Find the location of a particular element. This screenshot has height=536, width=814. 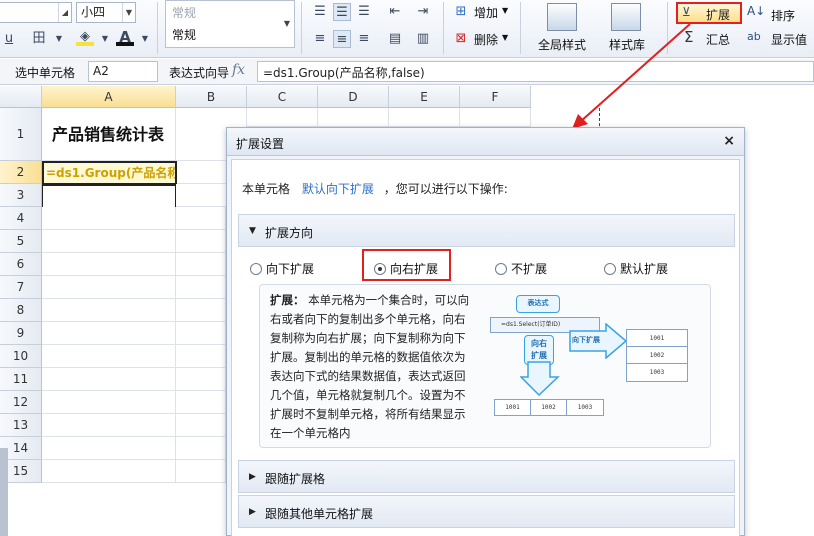

cell-a9 is located at coordinates (109, 333).